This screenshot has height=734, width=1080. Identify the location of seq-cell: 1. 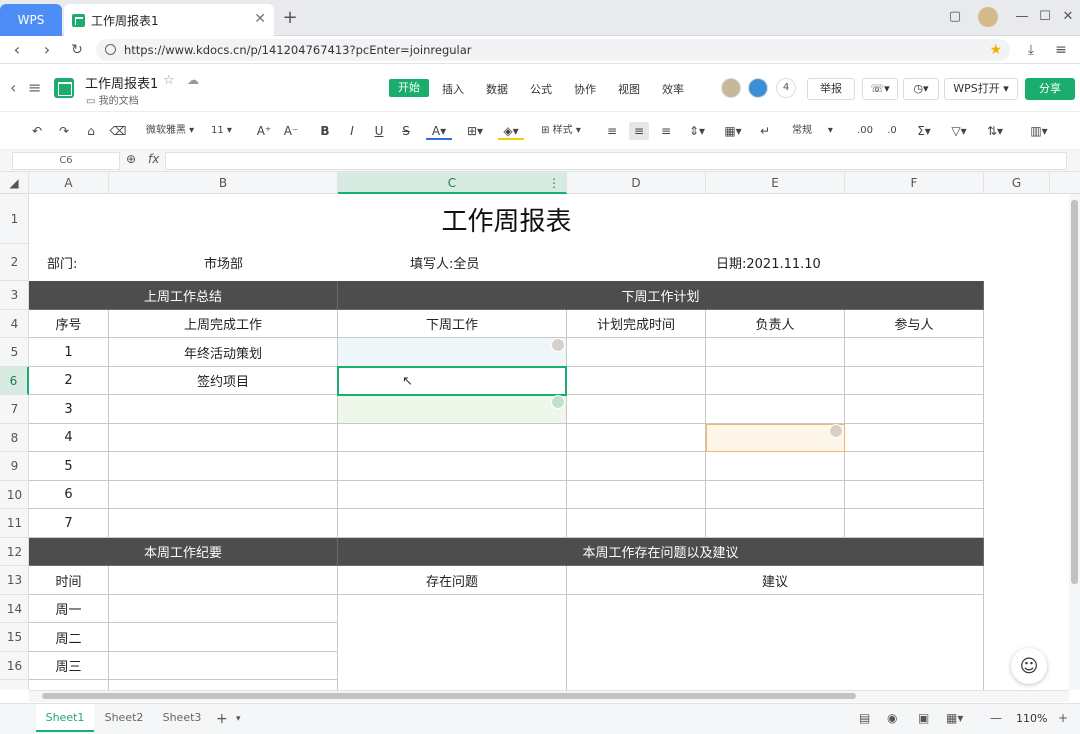
(69, 352).